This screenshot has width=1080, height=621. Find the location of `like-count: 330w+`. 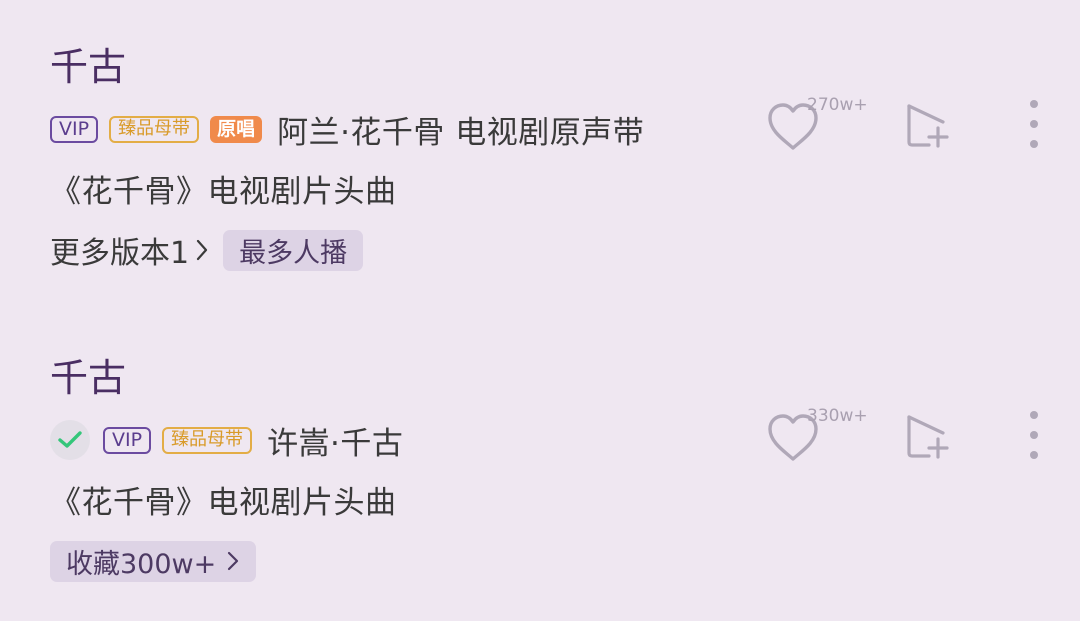

like-count: 330w+ is located at coordinates (837, 416).